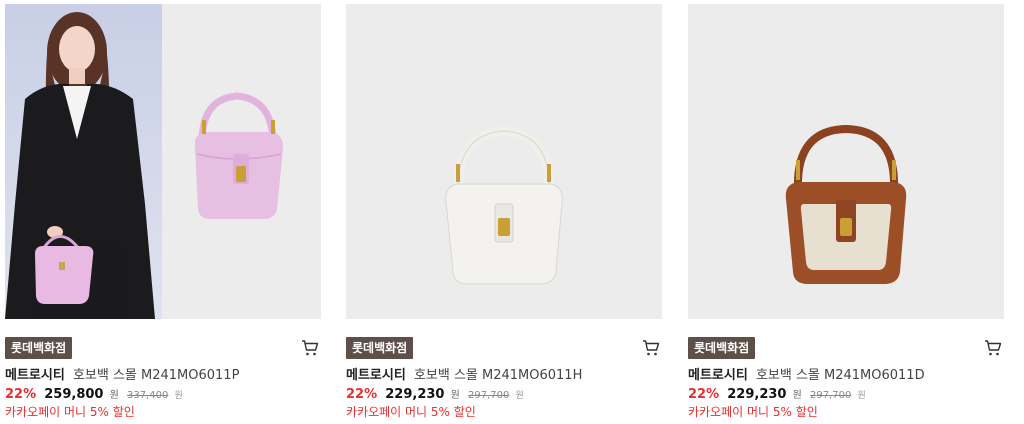 Image resolution: width=1024 pixels, height=424 pixels. Describe the element at coordinates (156, 375) in the screenshot. I see `product-name: 호보백 스몰 M241MO6011P` at that location.